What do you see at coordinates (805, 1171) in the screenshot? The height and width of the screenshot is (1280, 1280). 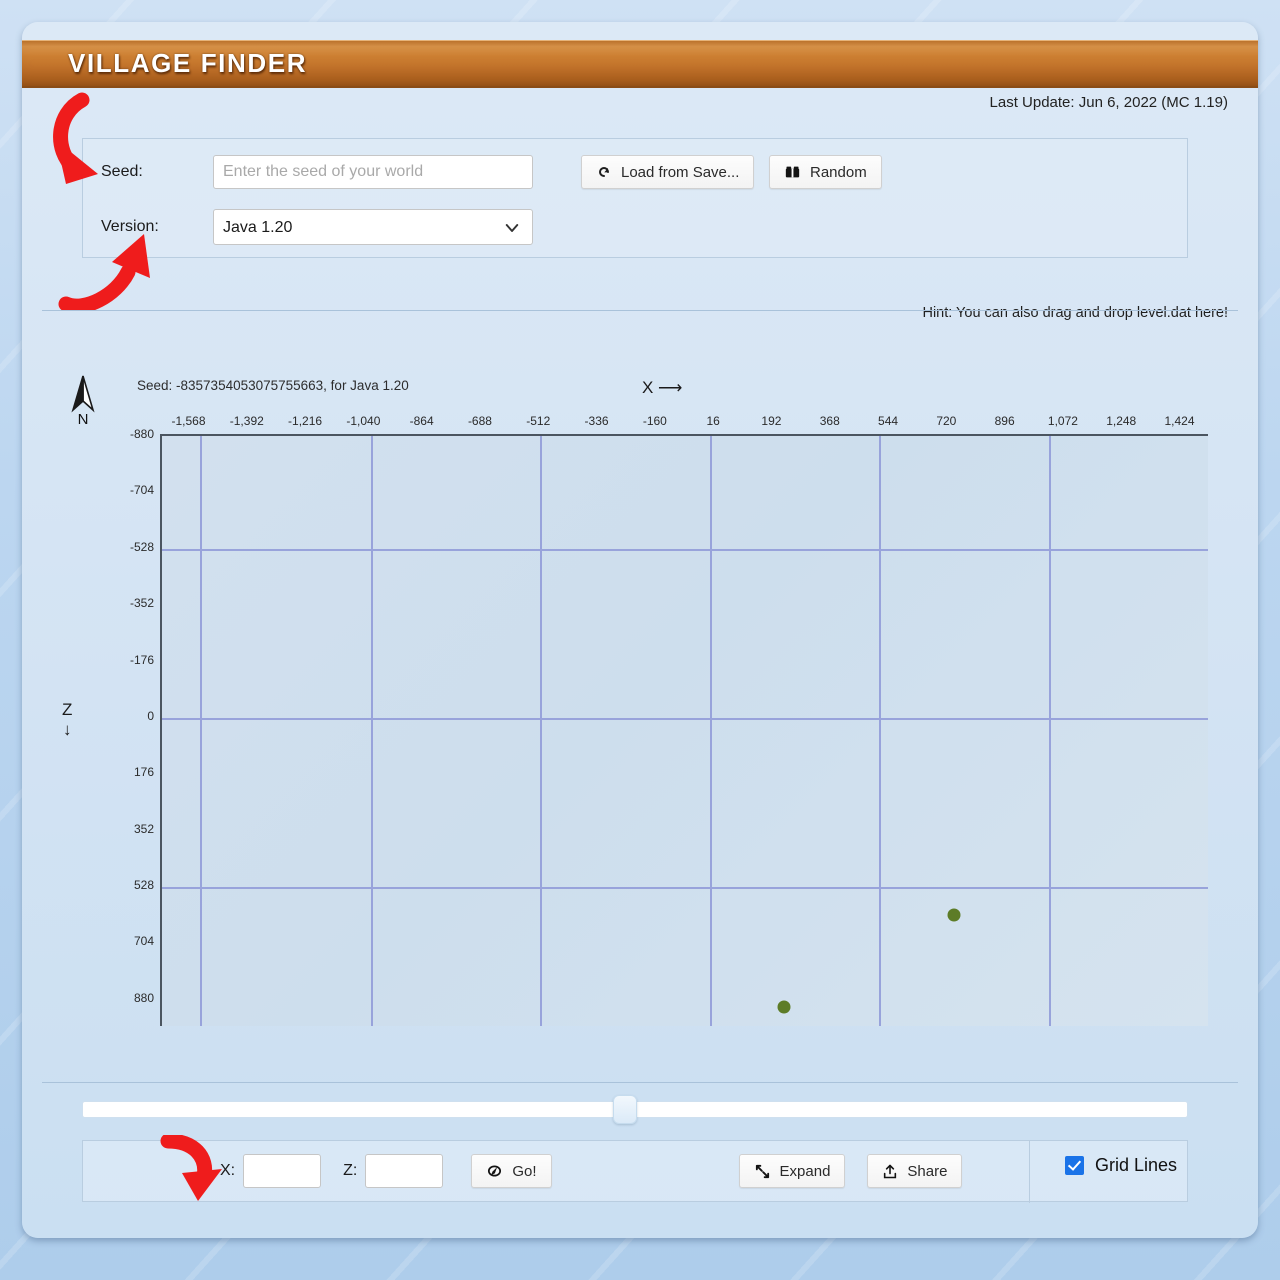 I see `expand-label: Expand` at bounding box center [805, 1171].